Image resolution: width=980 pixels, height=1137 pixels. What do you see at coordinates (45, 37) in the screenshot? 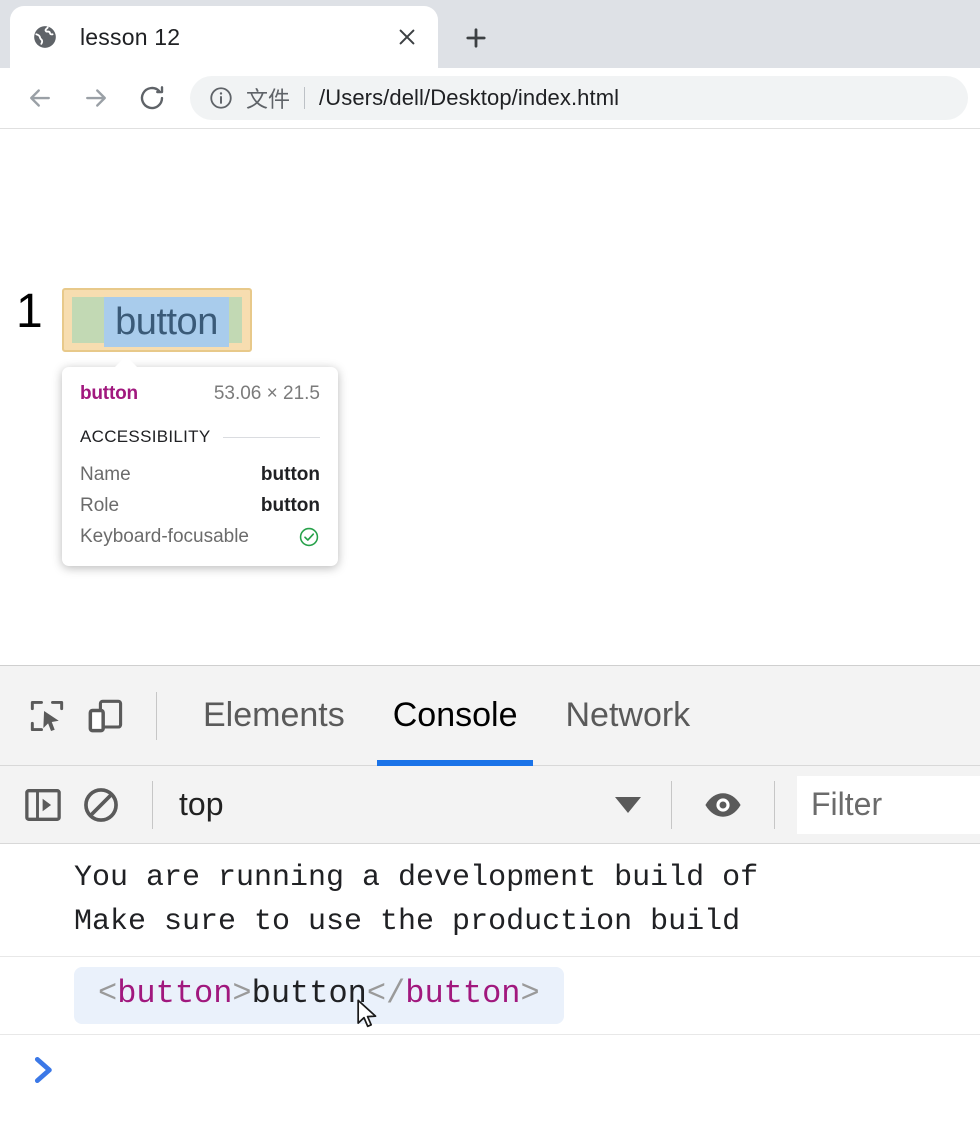
I see `globe-icon` at bounding box center [45, 37].